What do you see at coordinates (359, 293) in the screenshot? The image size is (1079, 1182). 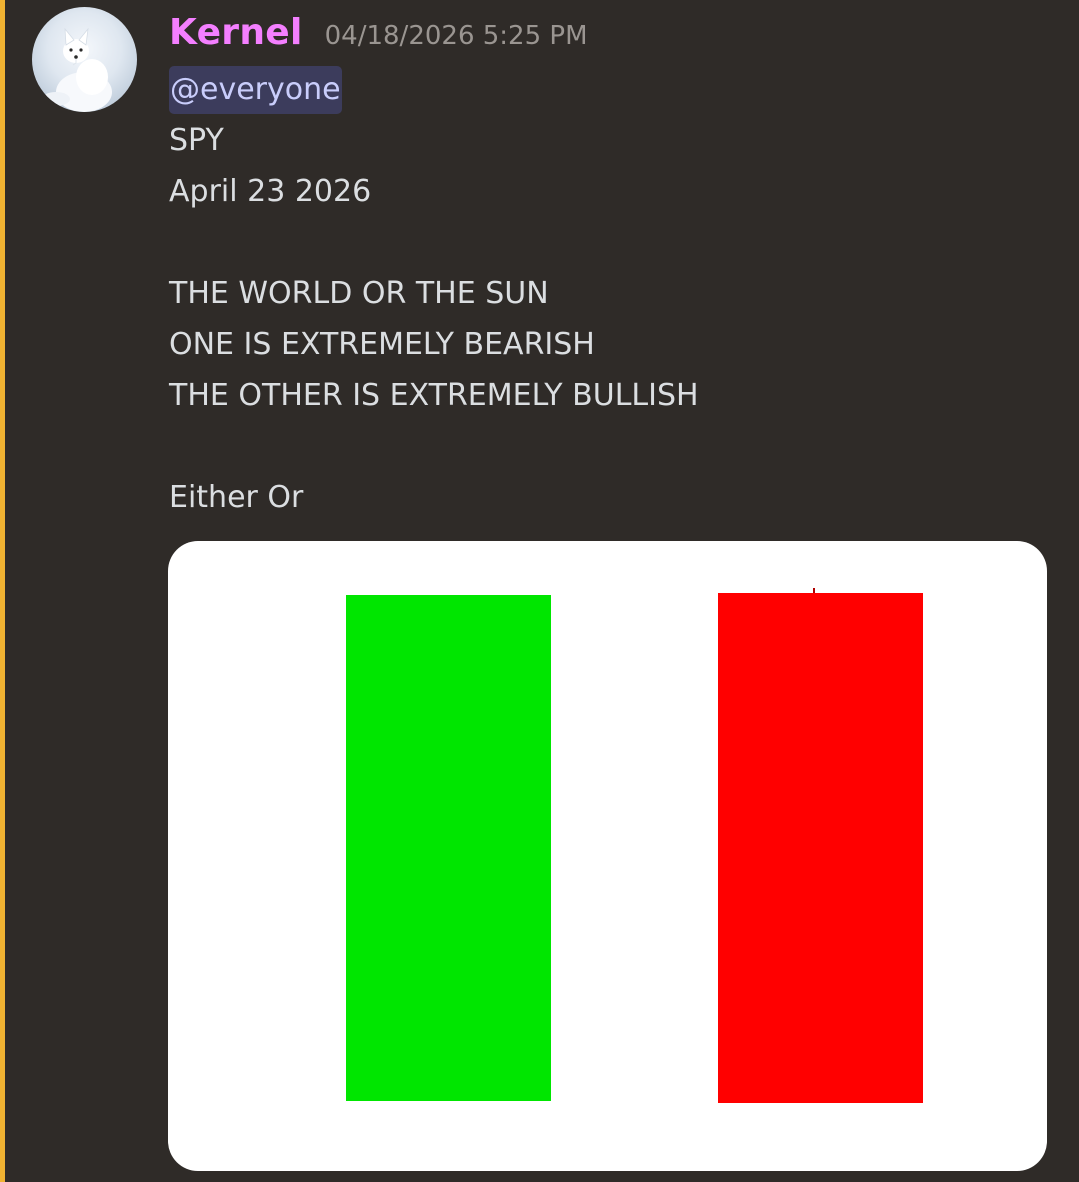 I see `message-line: THE WORLD OR THE SUN` at bounding box center [359, 293].